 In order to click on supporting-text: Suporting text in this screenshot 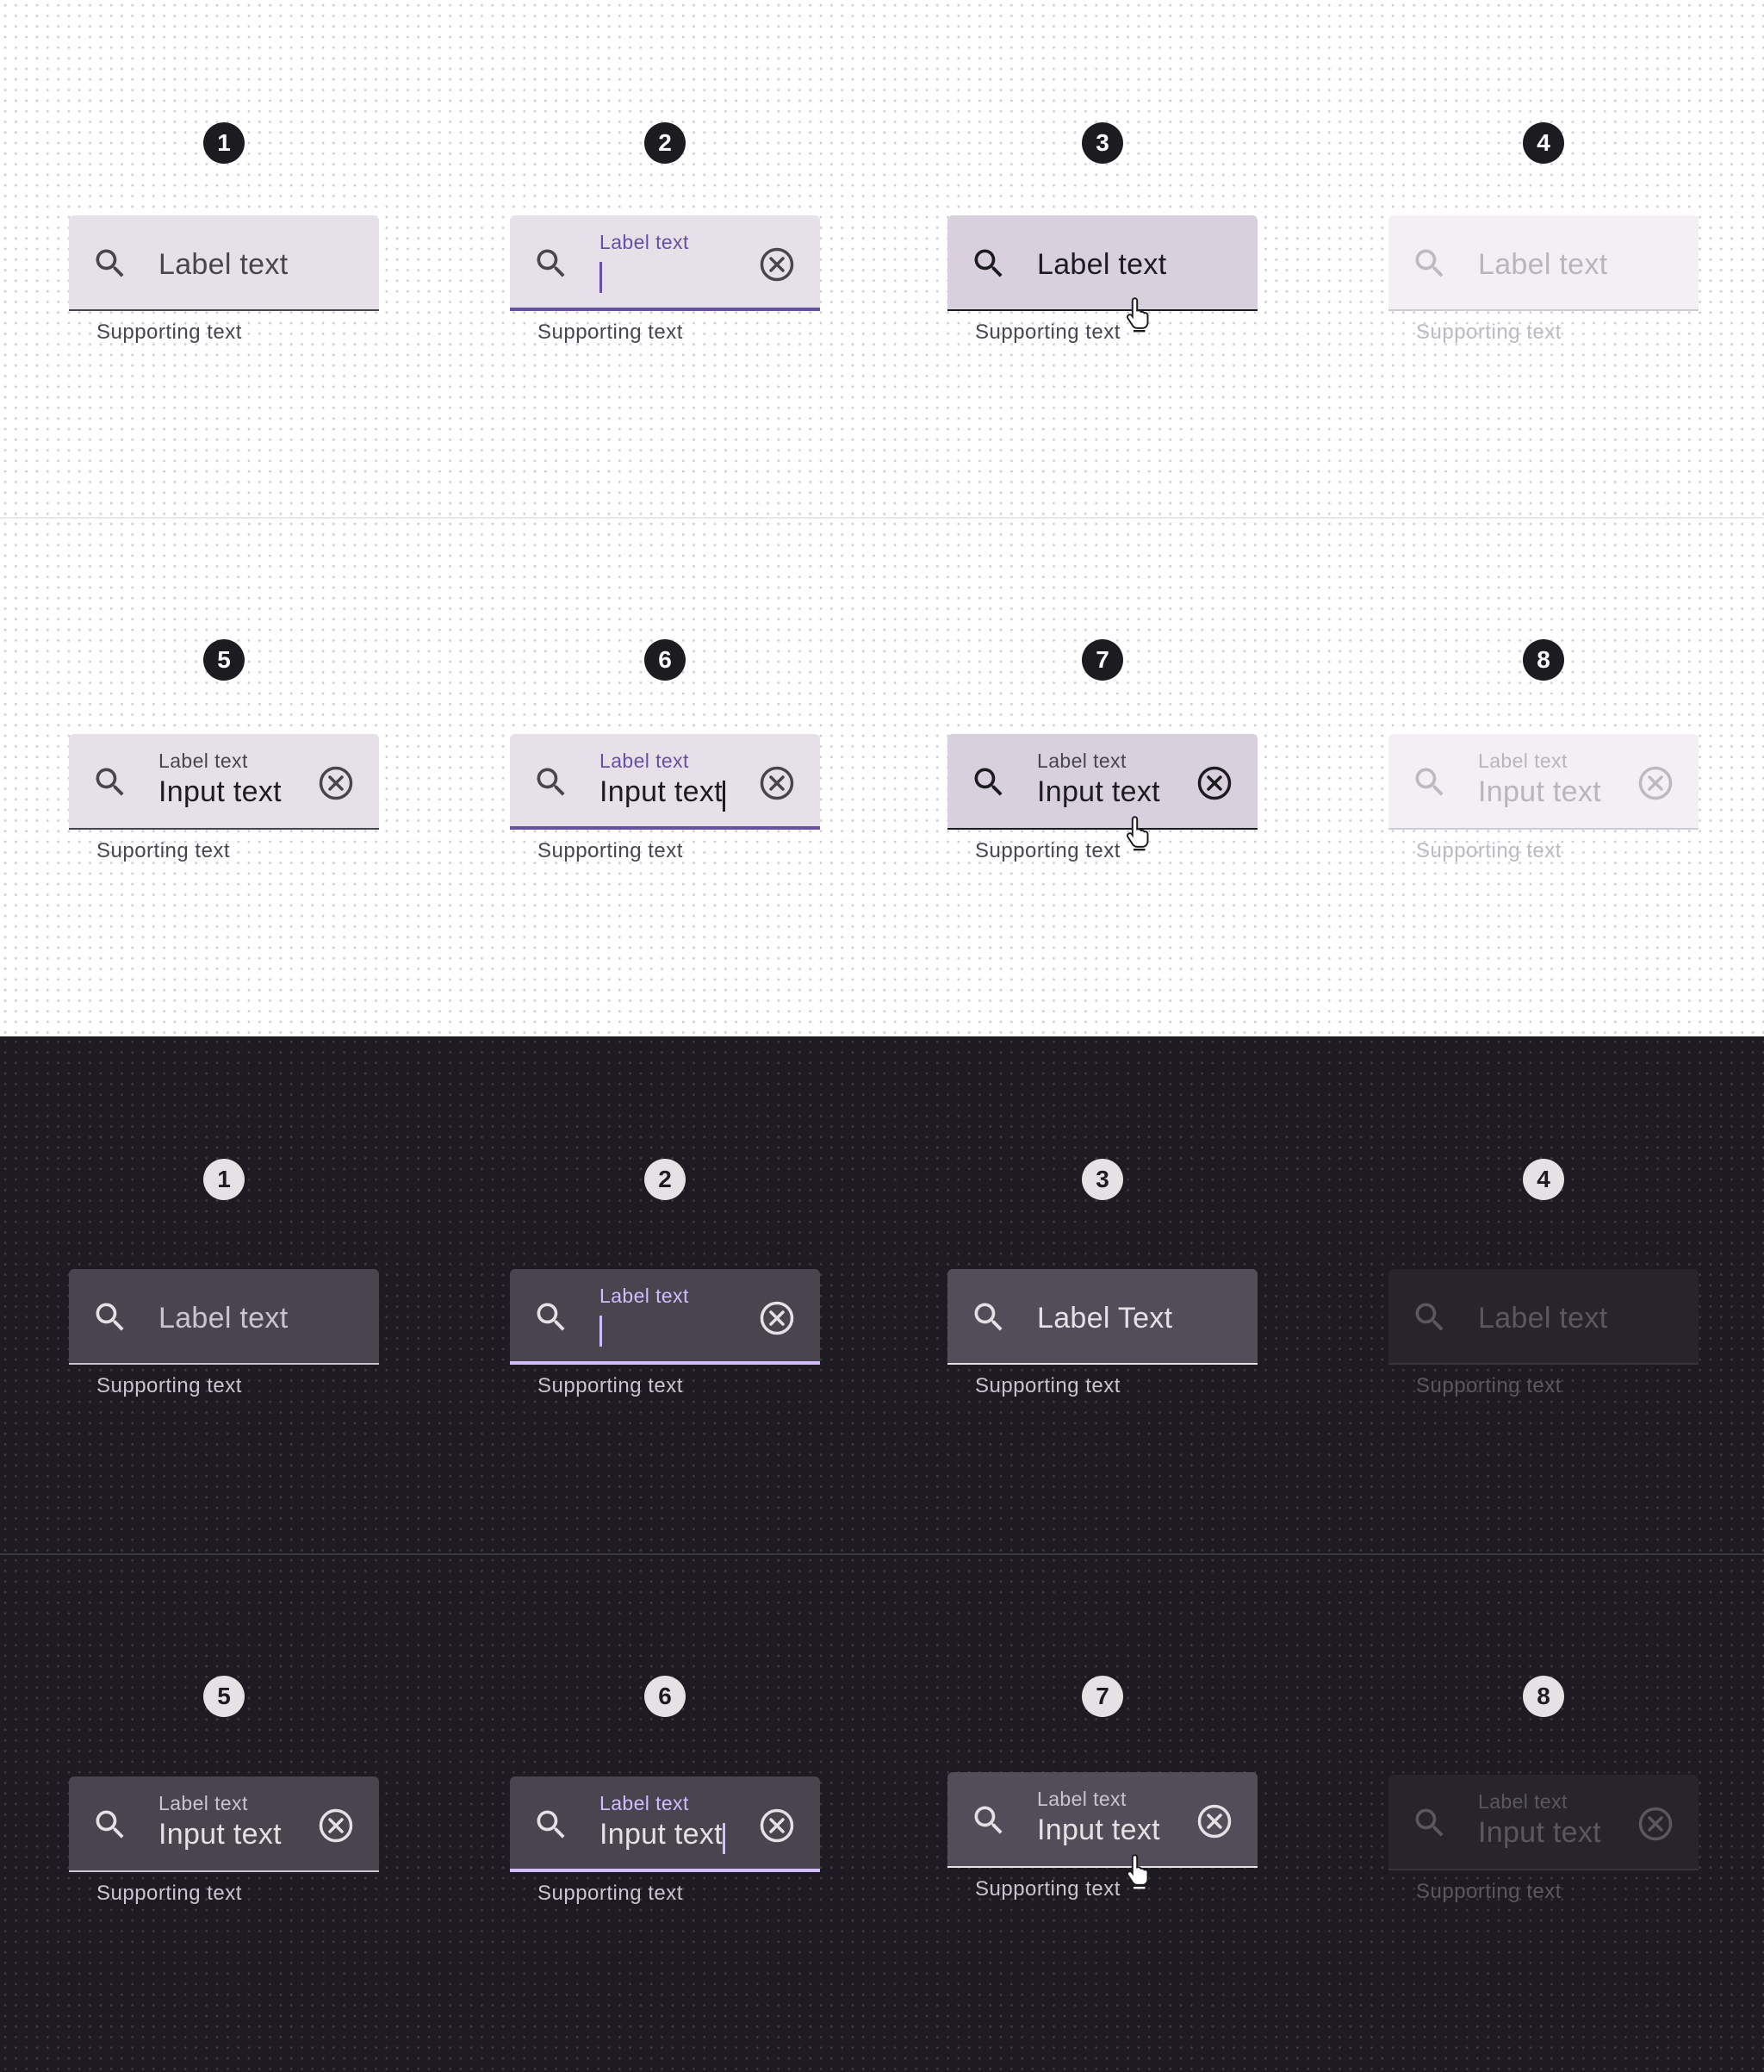, I will do `click(163, 851)`.